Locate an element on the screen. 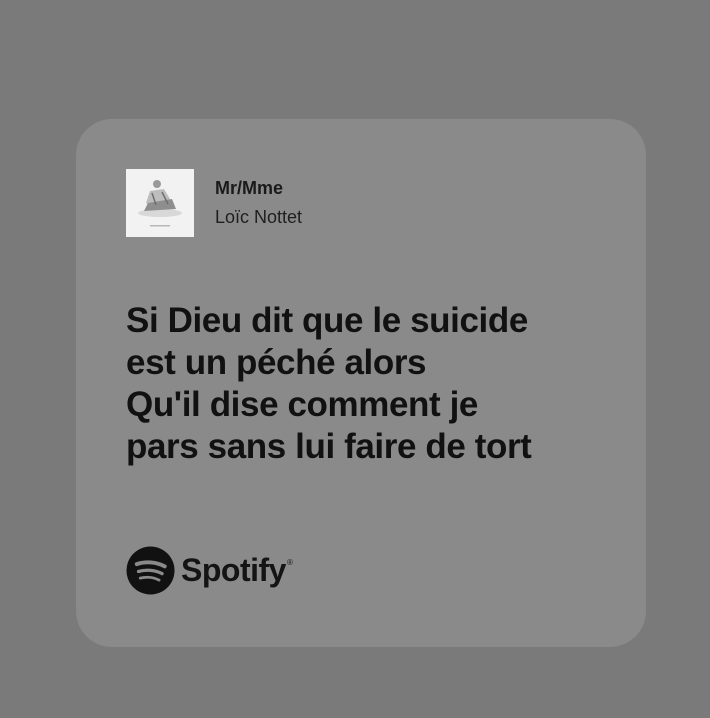 This screenshot has width=710, height=718. album-cover-art is located at coordinates (160, 203).